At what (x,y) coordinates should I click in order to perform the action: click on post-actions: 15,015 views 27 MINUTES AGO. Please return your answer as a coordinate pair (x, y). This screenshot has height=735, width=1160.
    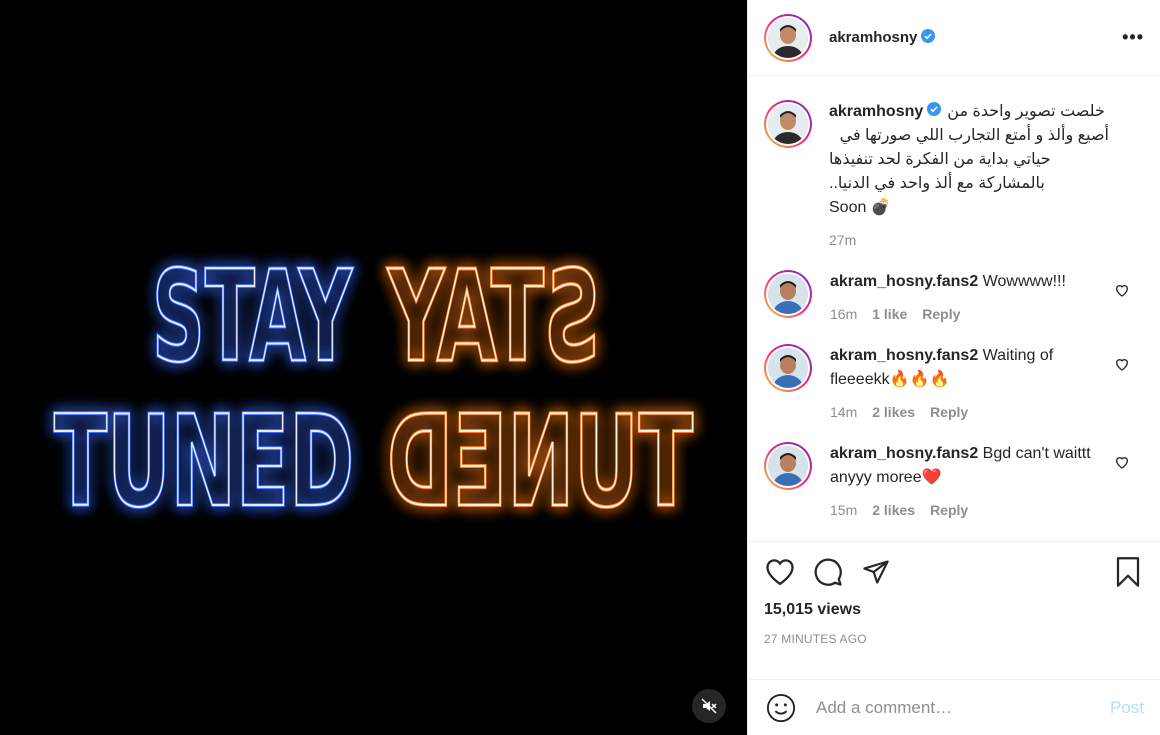
    Looking at the image, I should click on (954, 610).